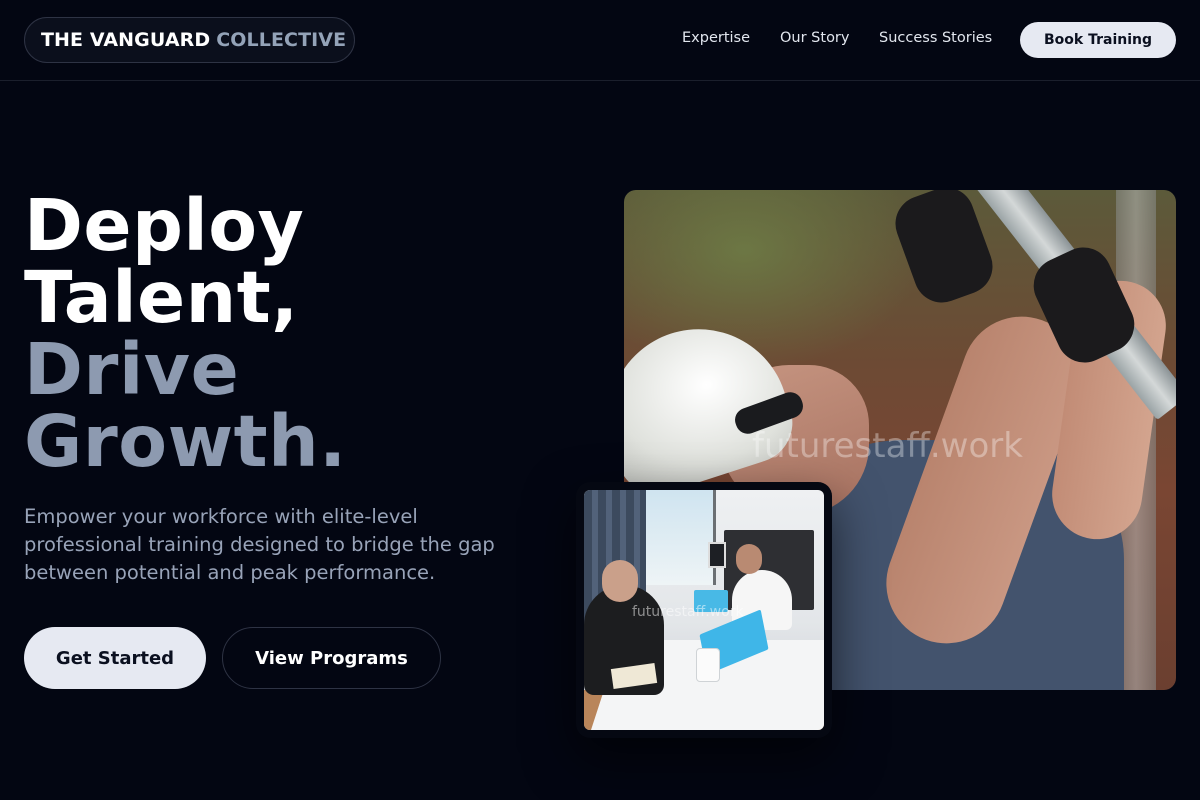 Image resolution: width=1200 pixels, height=800 pixels. I want to click on small-image-watermark: futurestaff.work, so click(688, 612).